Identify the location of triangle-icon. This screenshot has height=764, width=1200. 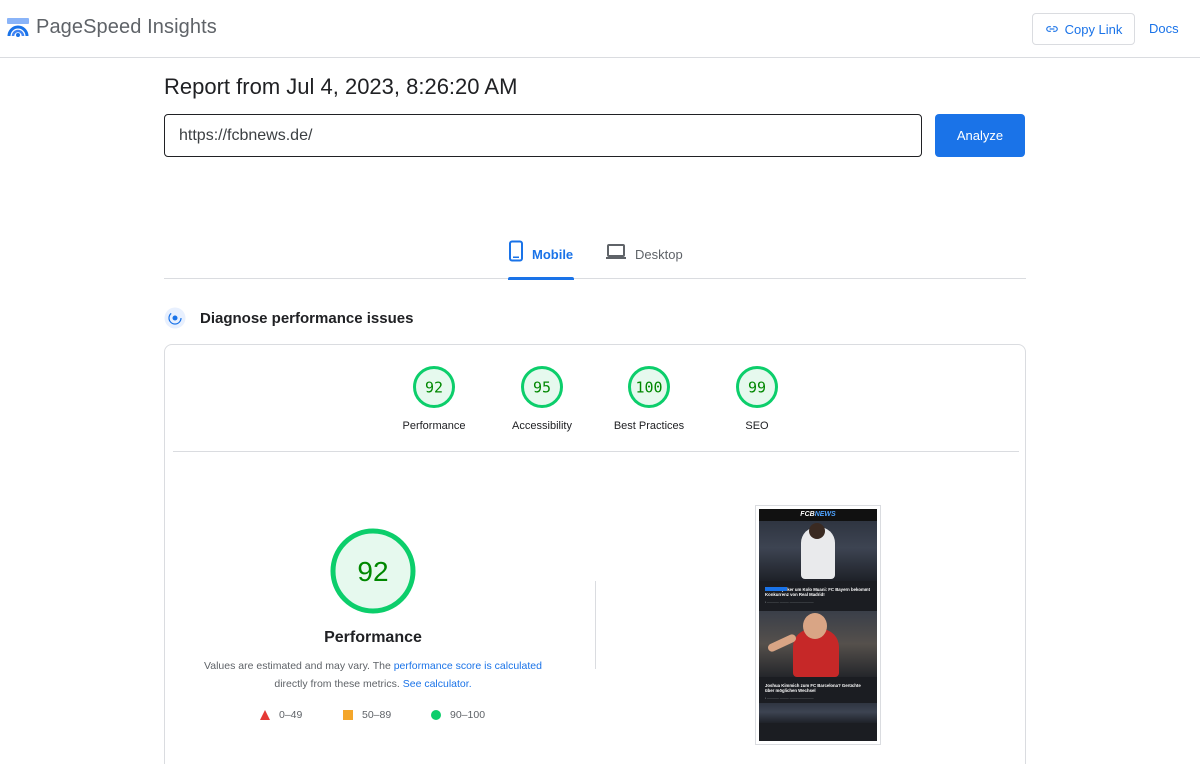
(265, 715).